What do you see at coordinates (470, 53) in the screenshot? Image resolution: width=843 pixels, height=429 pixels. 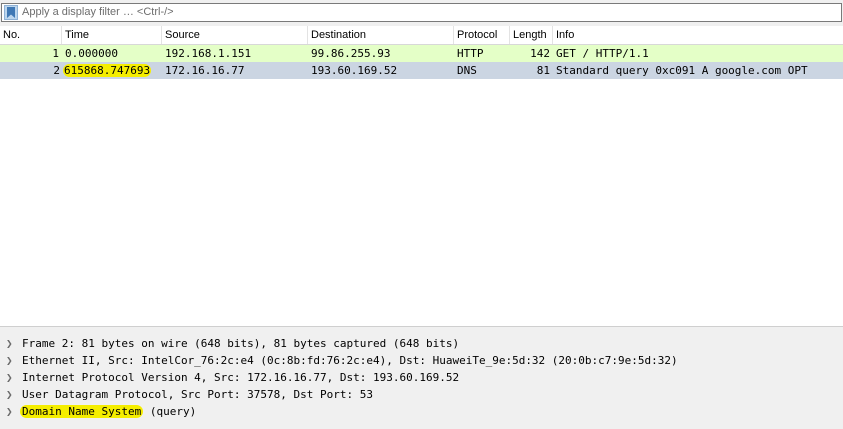 I see `packet-protocol: HTTP` at bounding box center [470, 53].